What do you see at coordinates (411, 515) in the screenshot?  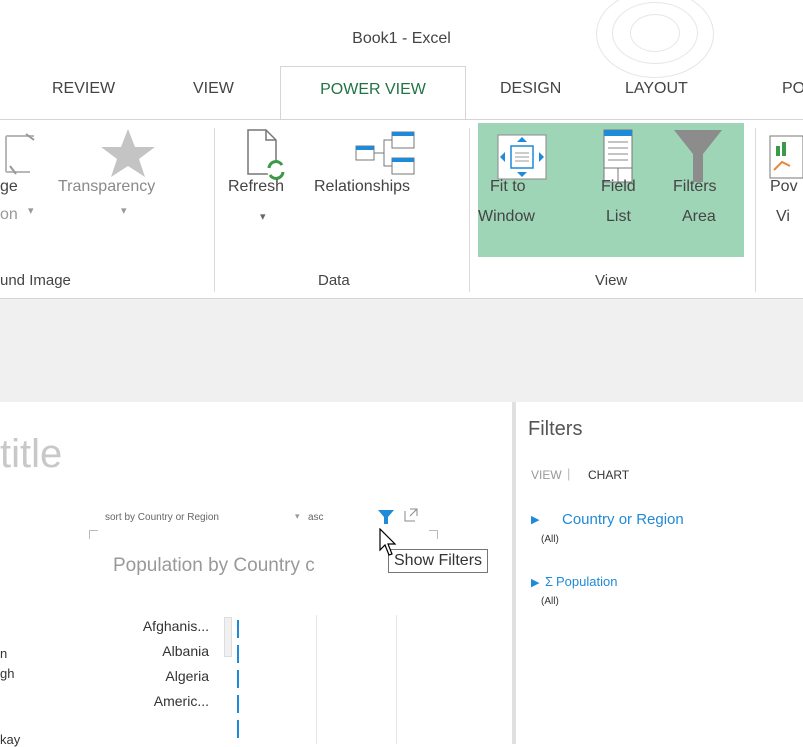 I see `pop-out-icon` at bounding box center [411, 515].